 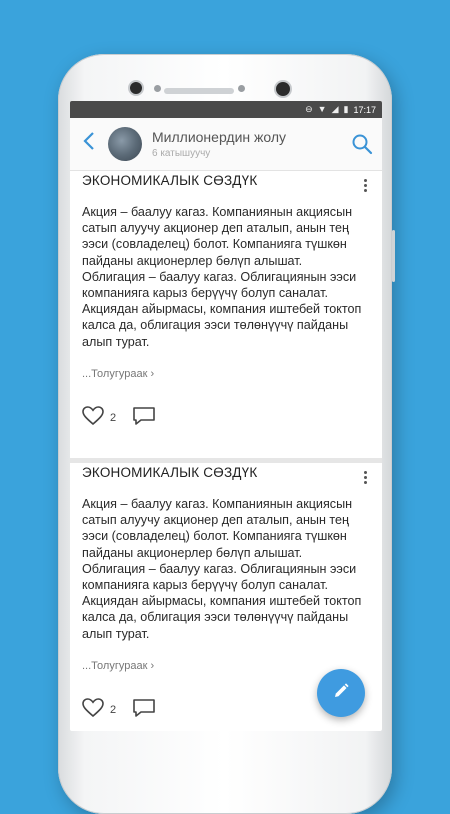 What do you see at coordinates (283, 89) in the screenshot?
I see `front-camera` at bounding box center [283, 89].